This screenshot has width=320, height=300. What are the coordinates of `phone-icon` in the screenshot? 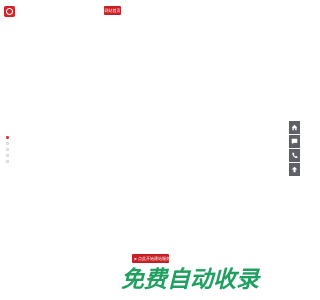 It's located at (295, 155).